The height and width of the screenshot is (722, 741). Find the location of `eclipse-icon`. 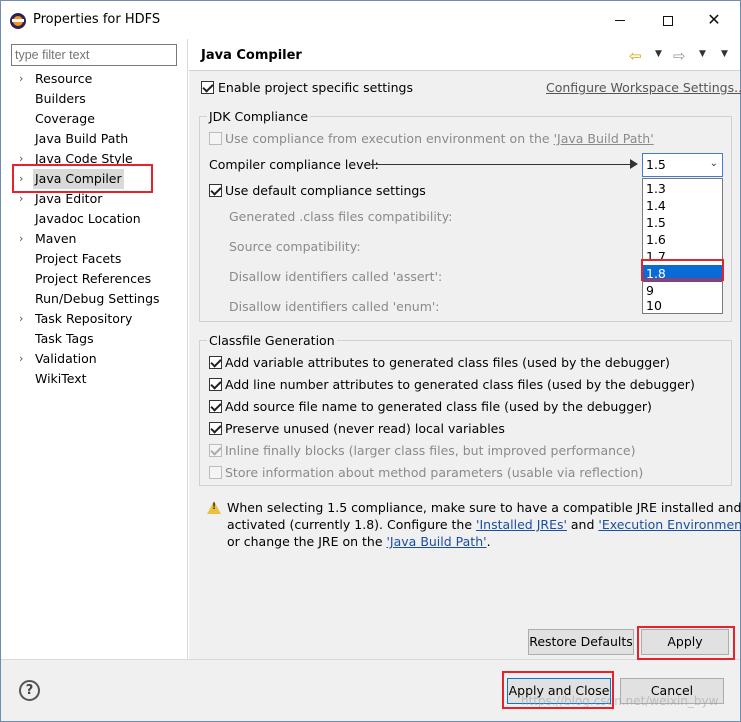

eclipse-icon is located at coordinates (18, 21).